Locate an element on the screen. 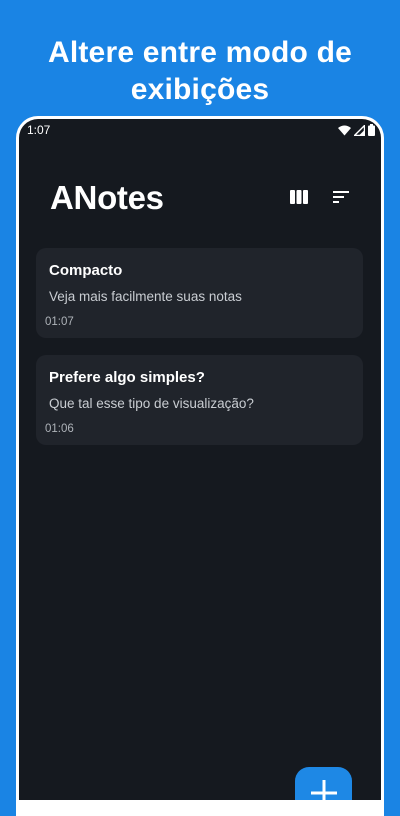  cellular-signal-icon is located at coordinates (359, 130).